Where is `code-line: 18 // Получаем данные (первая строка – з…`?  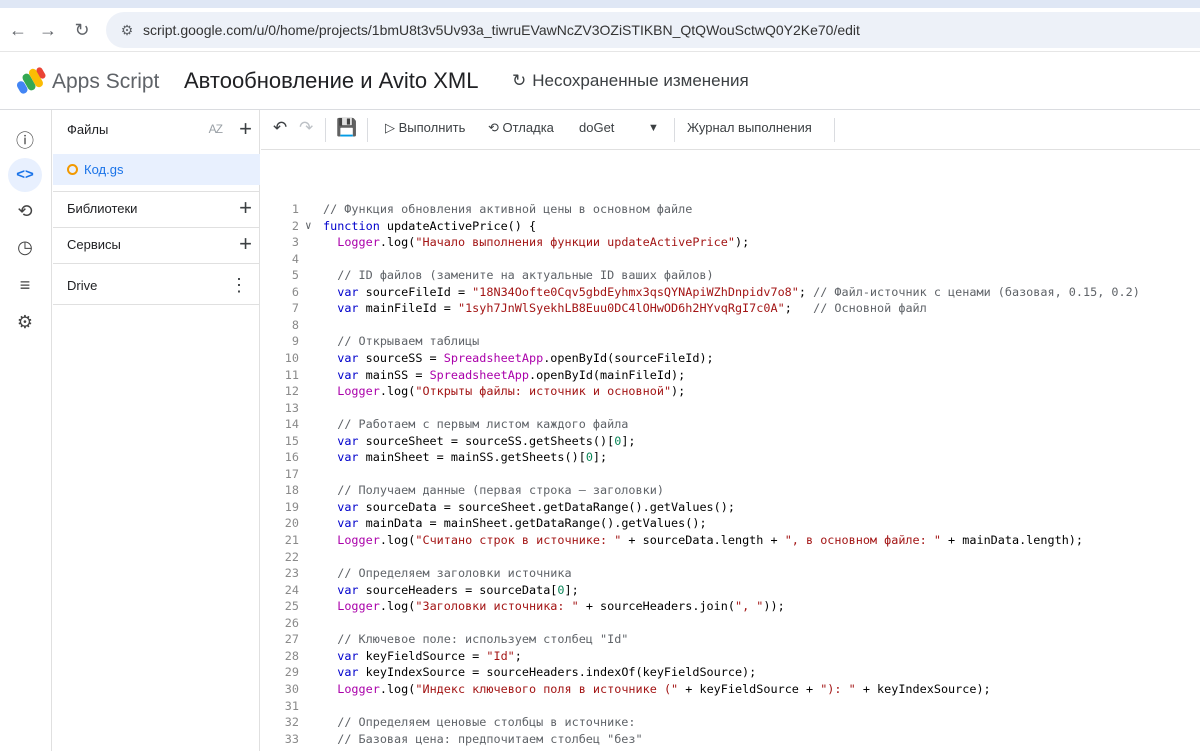
code-line: 18 // Получаем данные (первая строка – з… is located at coordinates (730, 490).